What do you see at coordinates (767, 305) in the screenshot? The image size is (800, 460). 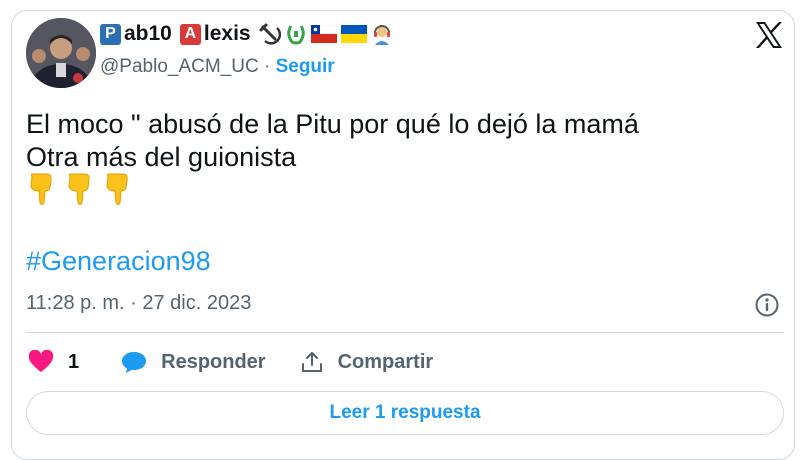 I see `info-icon` at bounding box center [767, 305].